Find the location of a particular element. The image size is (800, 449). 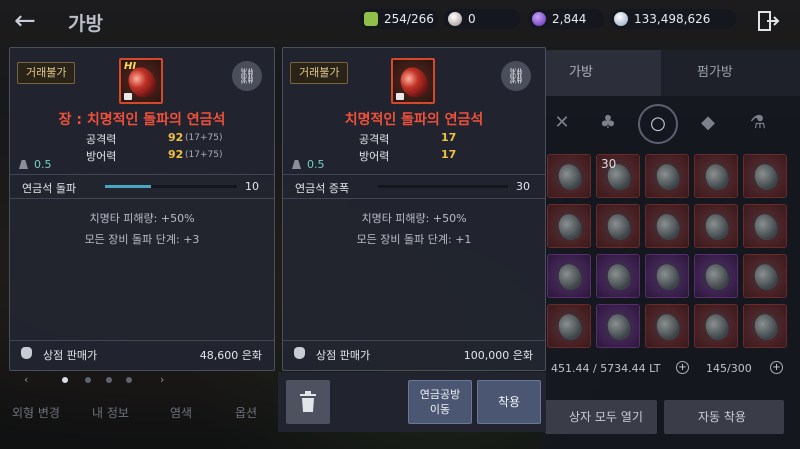

pager: ‹ › is located at coordinates (95, 380).